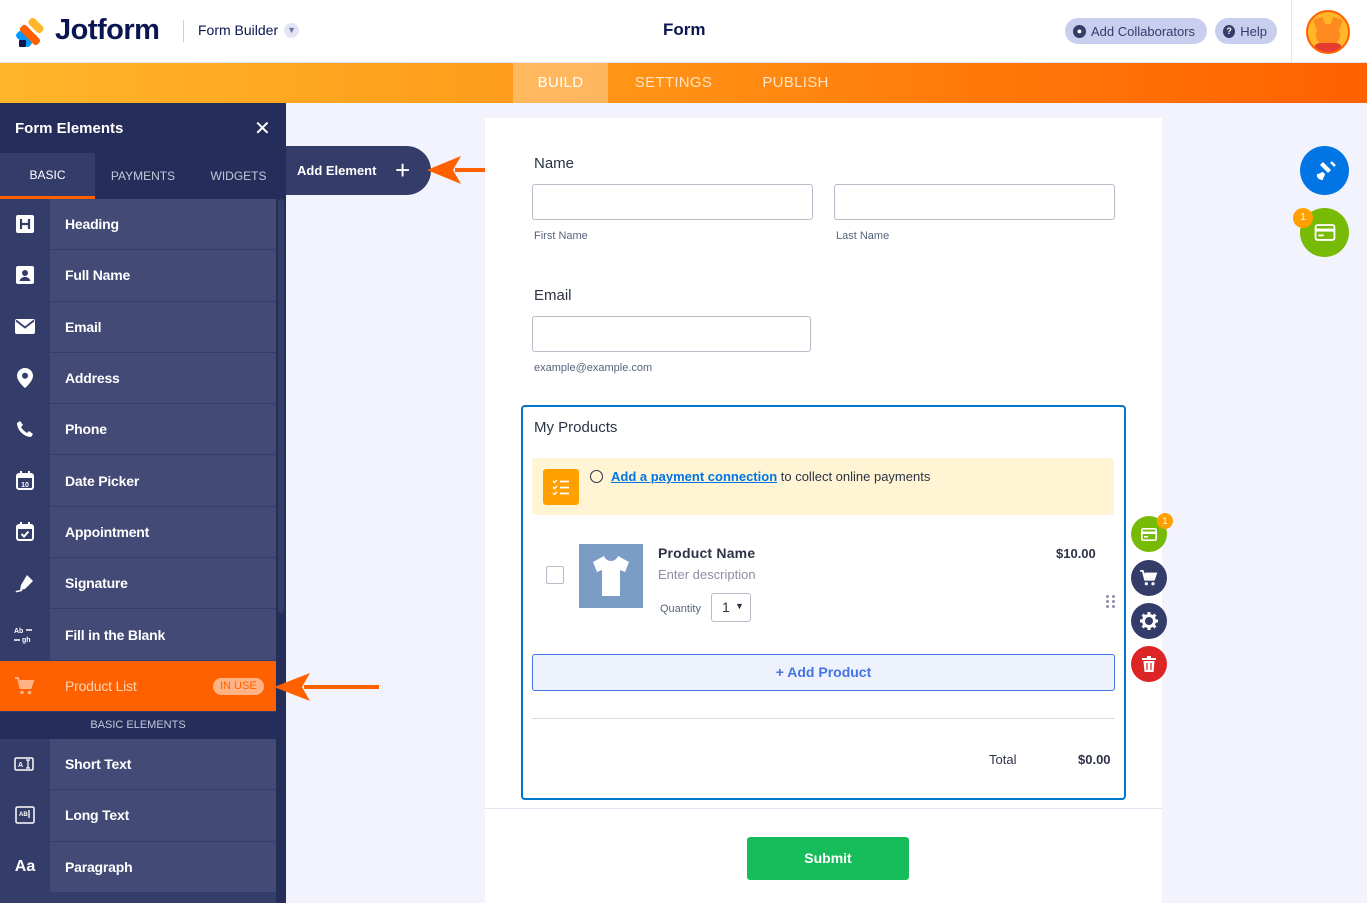 This screenshot has height=903, width=1367. Describe the element at coordinates (25, 634) in the screenshot. I see `fill-blank-icon: Ab gh` at that location.